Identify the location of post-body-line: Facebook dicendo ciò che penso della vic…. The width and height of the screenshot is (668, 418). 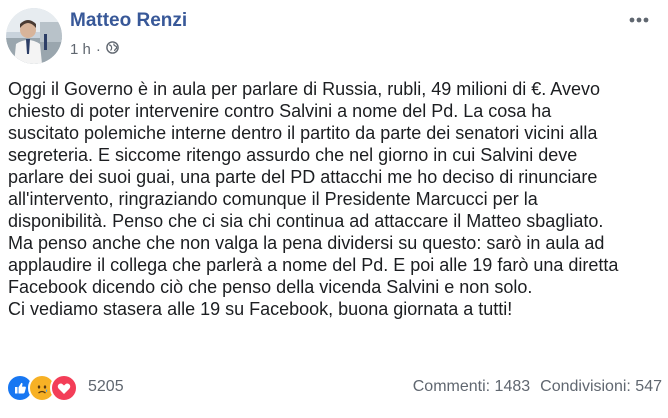
(270, 287).